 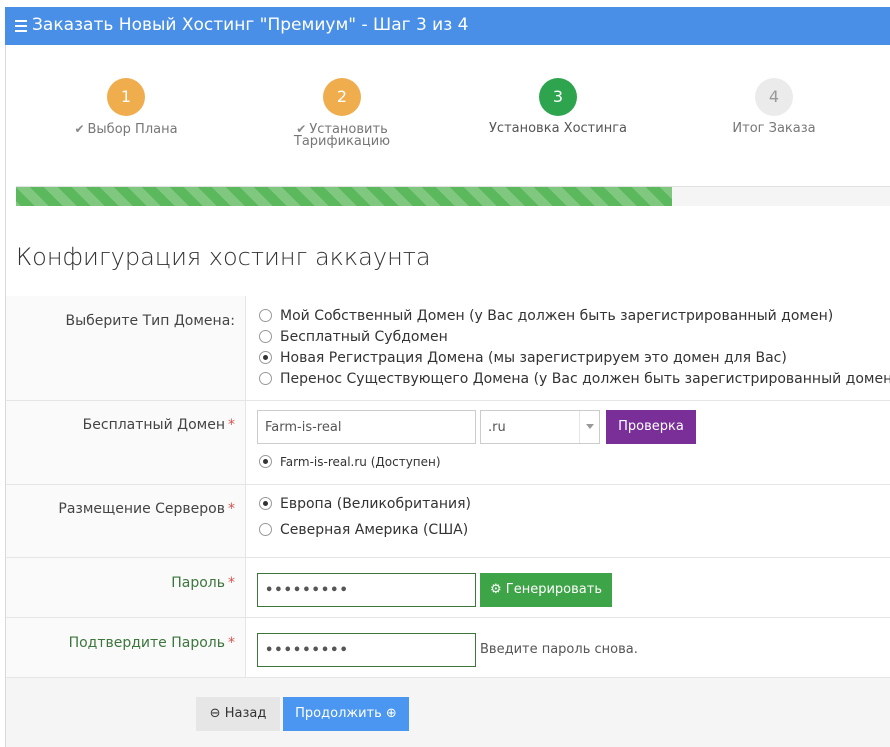 What do you see at coordinates (350, 462) in the screenshot?
I see `domain-availability-result: Farm-is-real.ru (Доступен)` at bounding box center [350, 462].